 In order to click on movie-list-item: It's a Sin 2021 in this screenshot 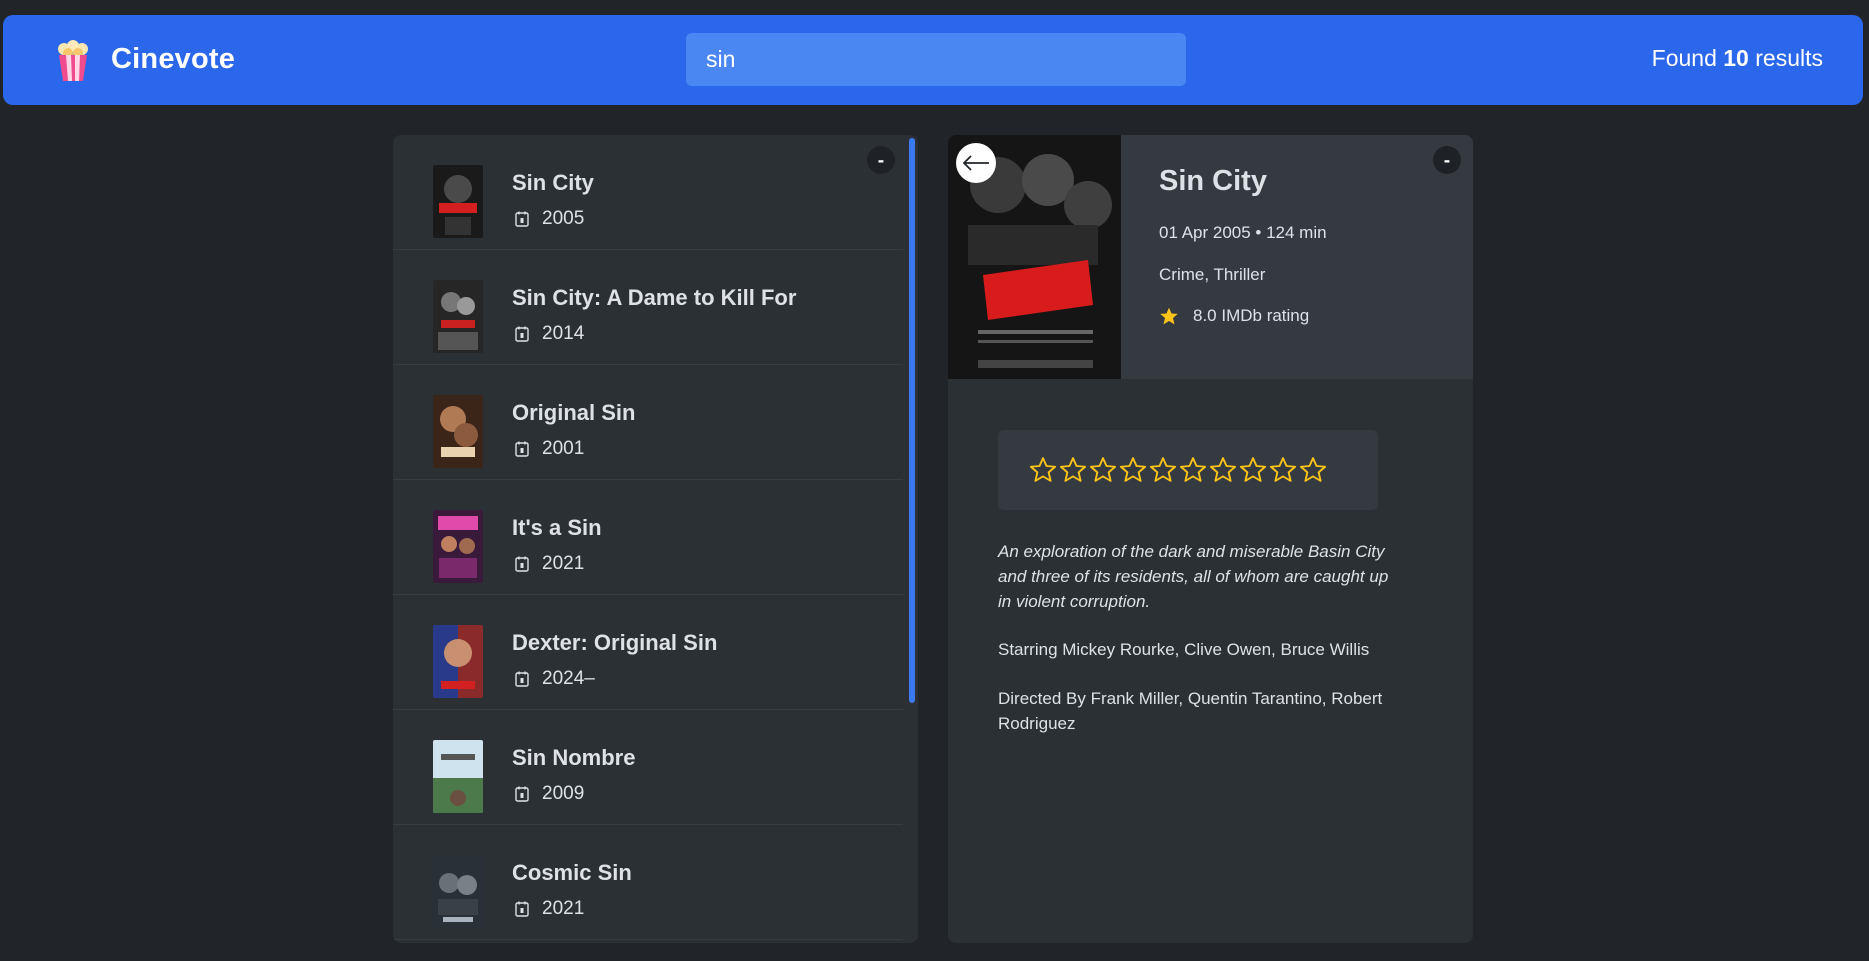, I will do `click(648, 537)`.